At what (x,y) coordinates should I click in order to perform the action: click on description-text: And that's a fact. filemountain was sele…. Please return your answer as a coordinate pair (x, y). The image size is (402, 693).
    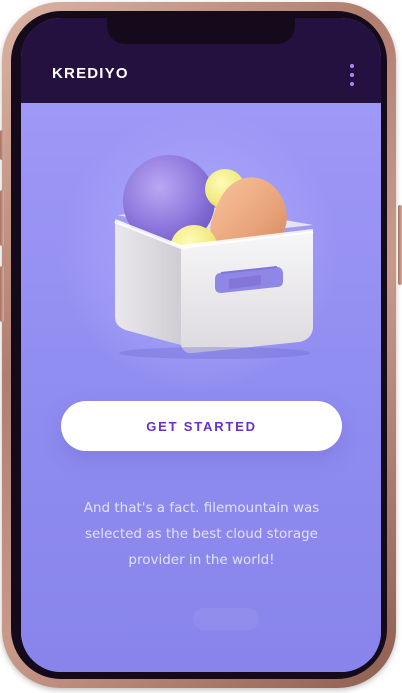
    Looking at the image, I should click on (201, 534).